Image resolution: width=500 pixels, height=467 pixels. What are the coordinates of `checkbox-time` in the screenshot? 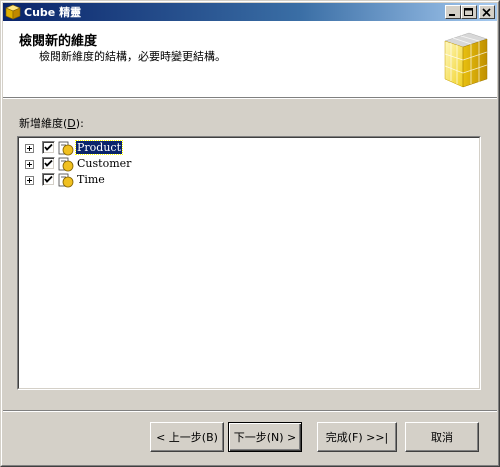 It's located at (48, 179).